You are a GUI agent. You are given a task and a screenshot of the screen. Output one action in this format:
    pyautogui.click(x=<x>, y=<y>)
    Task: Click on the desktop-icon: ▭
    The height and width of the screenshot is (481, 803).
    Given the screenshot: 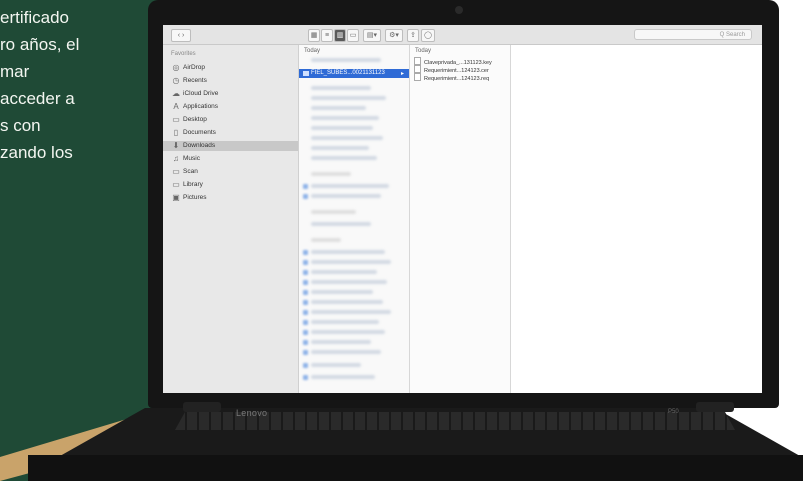 What is the action you would take?
    pyautogui.click(x=176, y=119)
    